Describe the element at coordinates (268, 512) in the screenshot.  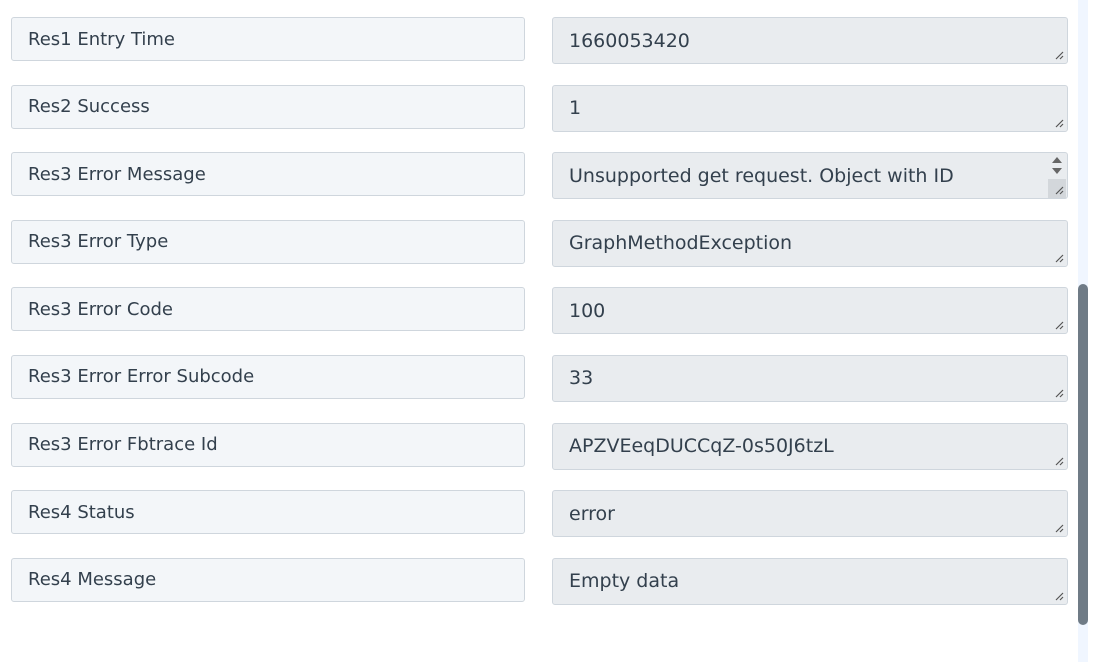
I see `field-label: Res4 Status` at that location.